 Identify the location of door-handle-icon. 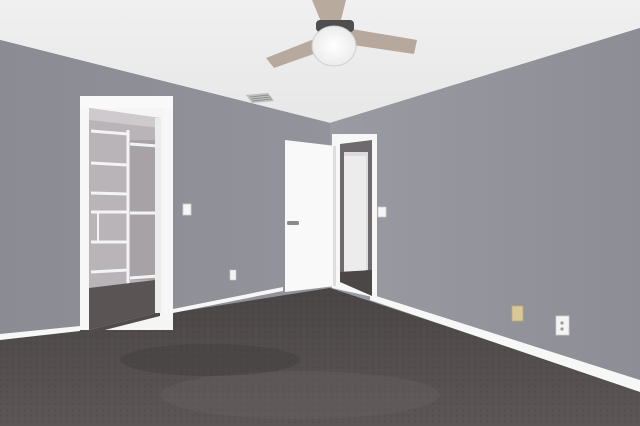
(293, 223).